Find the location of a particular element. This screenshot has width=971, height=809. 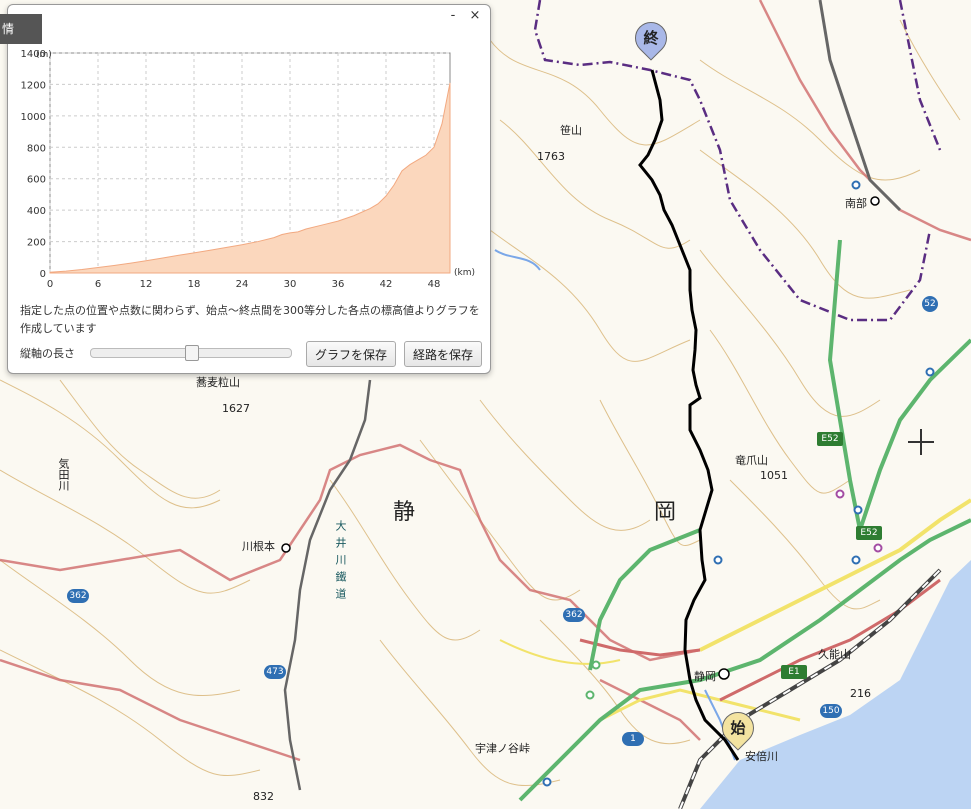

x-tick-label: 48 is located at coordinates (434, 284).